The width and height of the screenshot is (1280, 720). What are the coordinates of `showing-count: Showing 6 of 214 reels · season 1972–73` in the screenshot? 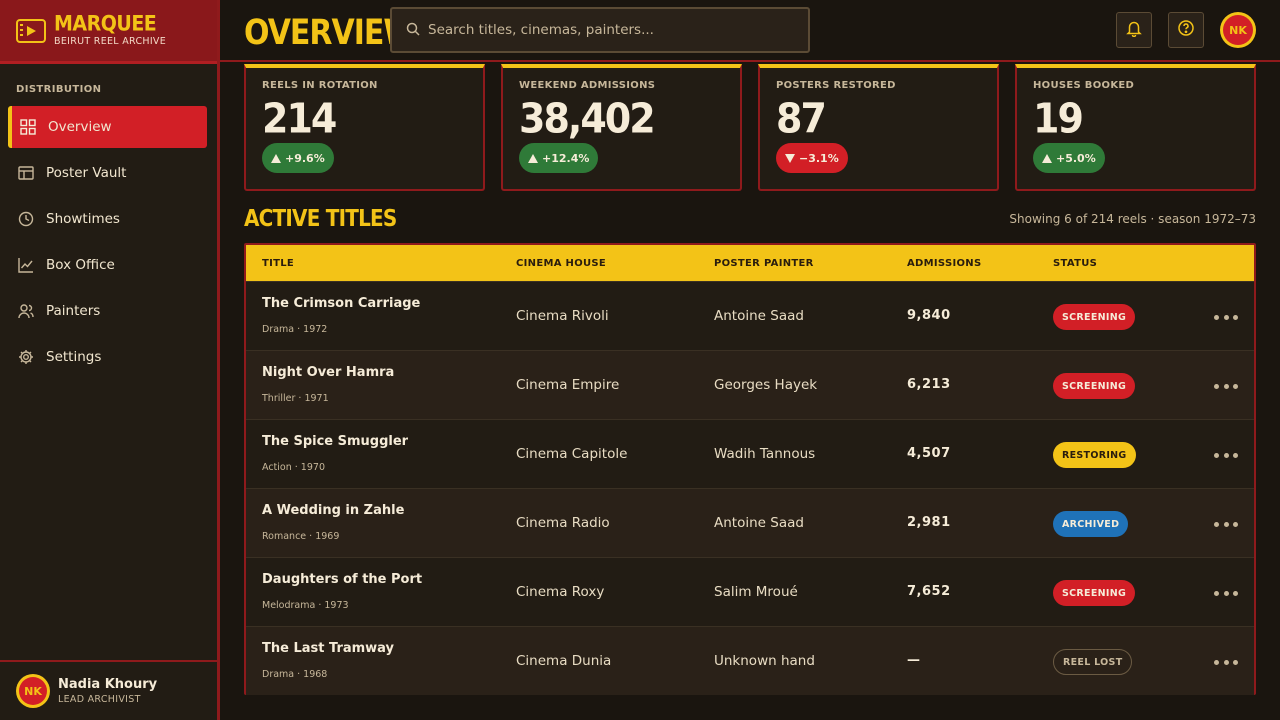 It's located at (1132, 219).